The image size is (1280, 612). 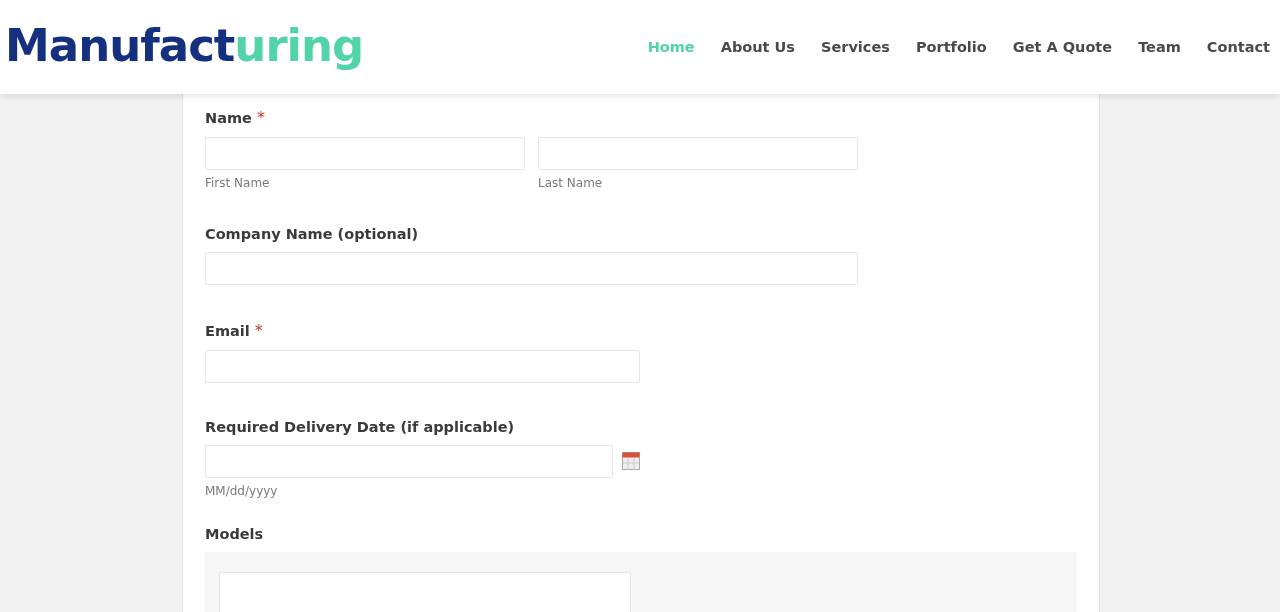 I want to click on field-hint: First Name, so click(x=238, y=183).